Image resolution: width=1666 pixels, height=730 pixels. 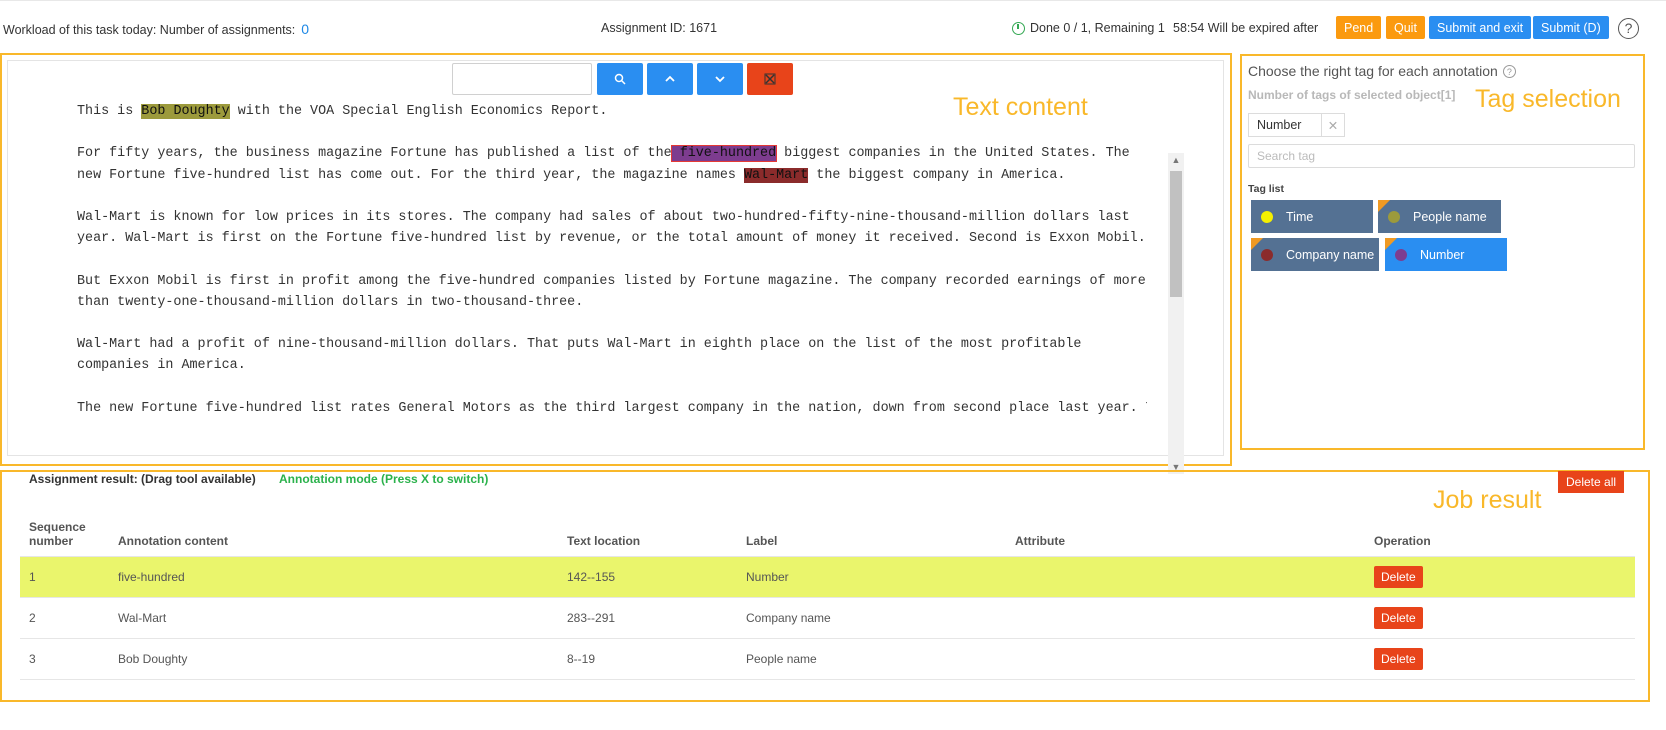 I want to click on cell-content: five-hundred, so click(x=333, y=577).